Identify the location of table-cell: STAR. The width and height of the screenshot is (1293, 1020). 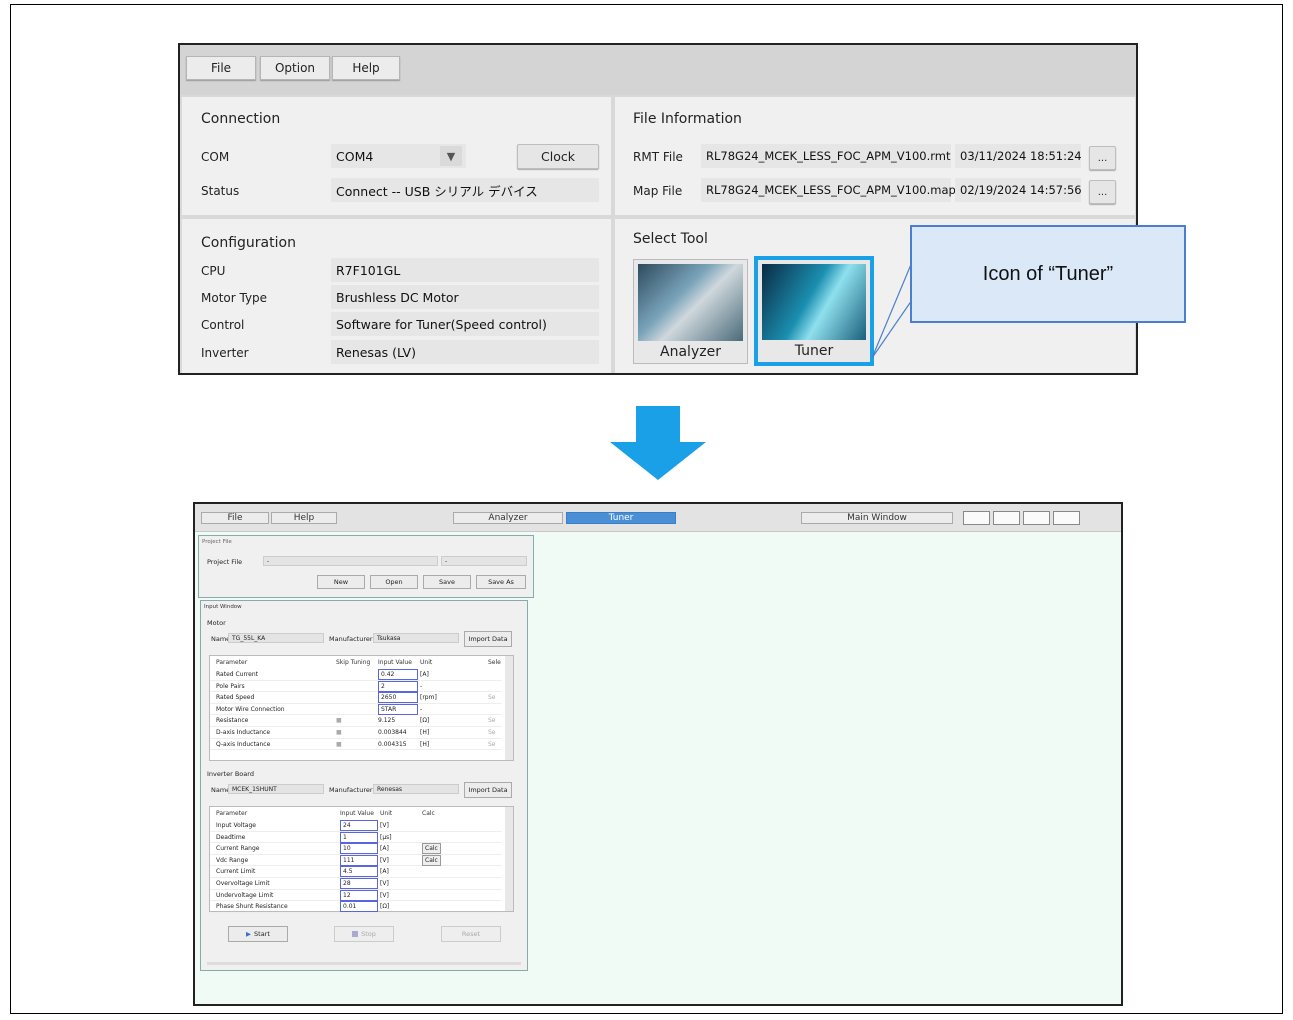
(398, 709).